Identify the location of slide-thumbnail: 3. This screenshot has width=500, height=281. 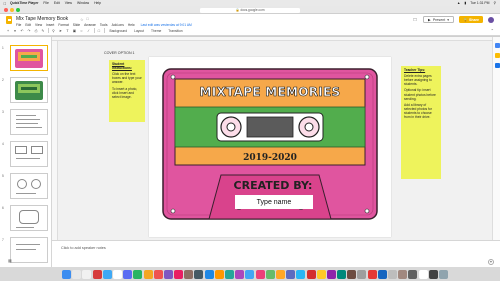
(26, 123).